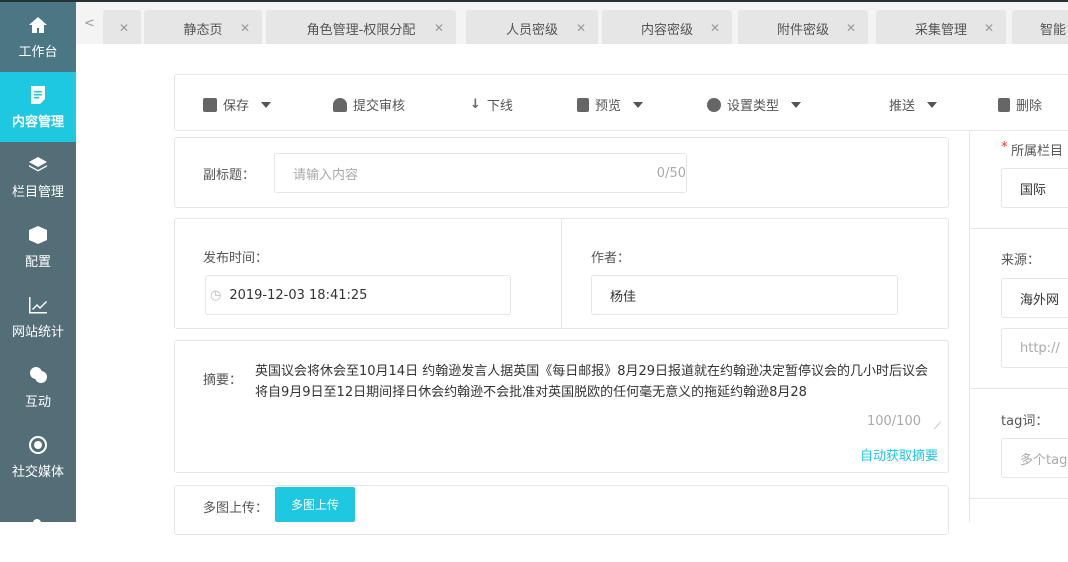 This screenshot has width=1068, height=562. What do you see at coordinates (223, 380) in the screenshot?
I see `summary-label: 摘要：` at bounding box center [223, 380].